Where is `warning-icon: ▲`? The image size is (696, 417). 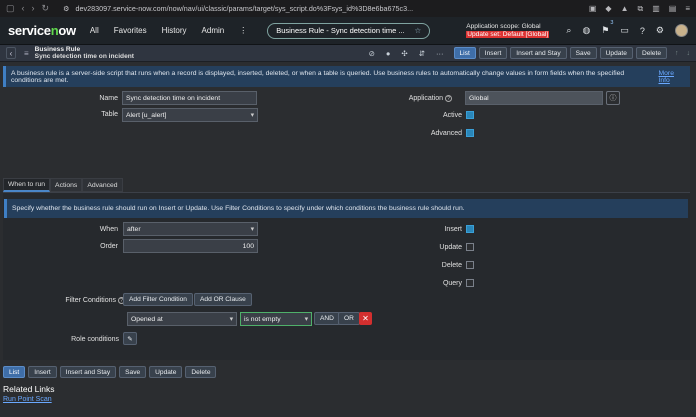 warning-icon: ▲ is located at coordinates (625, 8).